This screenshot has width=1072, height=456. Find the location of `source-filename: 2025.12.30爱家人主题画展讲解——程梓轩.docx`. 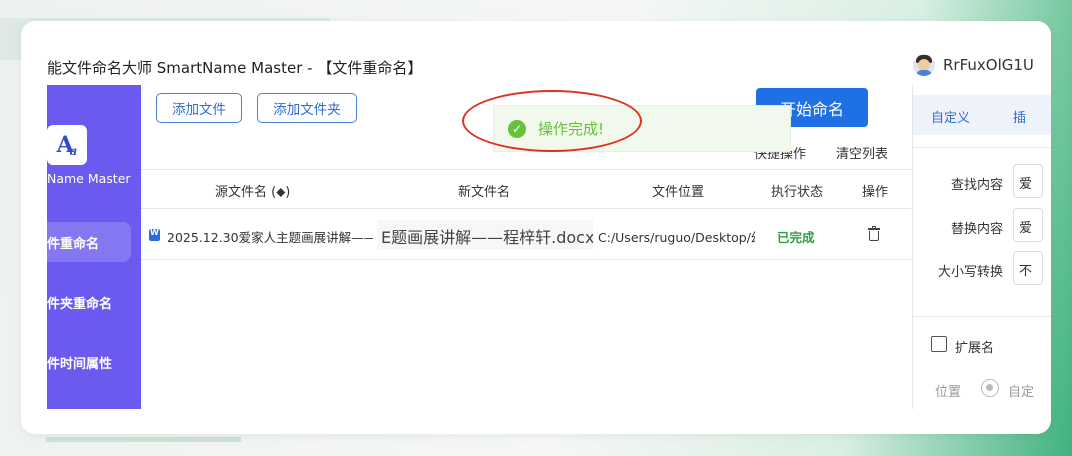

source-filename: 2025.12.30爱家人主题画展讲解——程梓轩.docx is located at coordinates (270, 237).